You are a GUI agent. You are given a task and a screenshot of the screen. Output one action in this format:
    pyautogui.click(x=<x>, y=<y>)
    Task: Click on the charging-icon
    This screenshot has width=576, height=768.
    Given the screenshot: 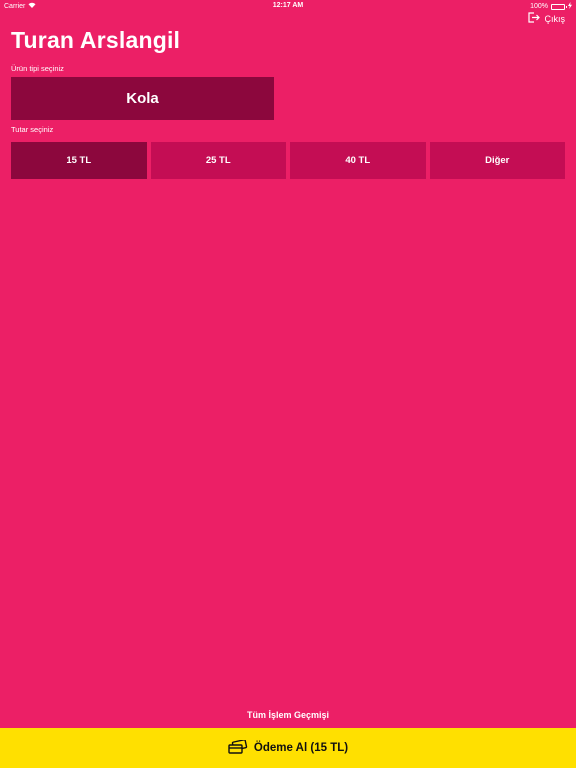 What is the action you would take?
    pyautogui.click(x=570, y=6)
    